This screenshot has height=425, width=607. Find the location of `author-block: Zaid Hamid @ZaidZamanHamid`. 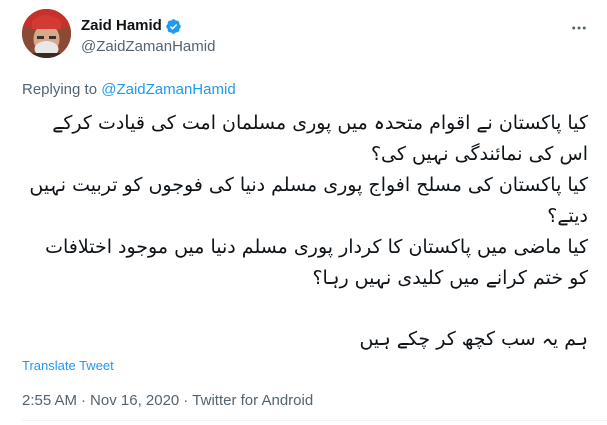

author-block: Zaid Hamid @ZaidZamanHamid is located at coordinates (148, 36).